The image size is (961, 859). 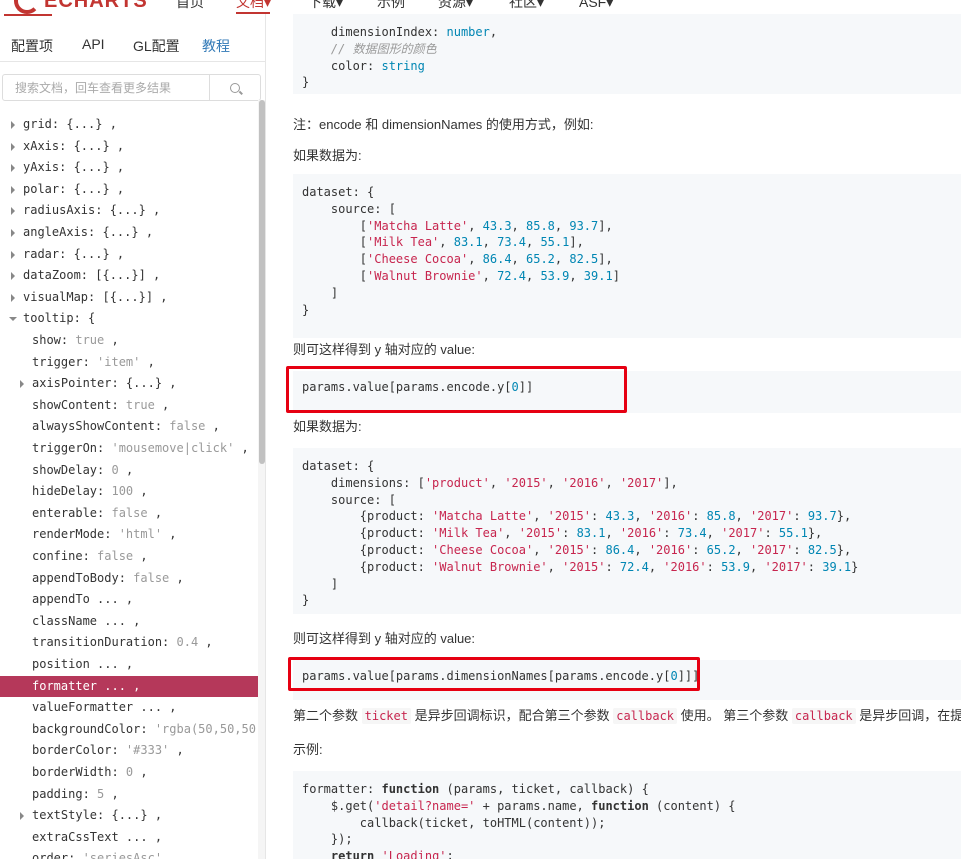 What do you see at coordinates (129, 599) in the screenshot?
I see `tree-item: appendTo ... ,` at bounding box center [129, 599].